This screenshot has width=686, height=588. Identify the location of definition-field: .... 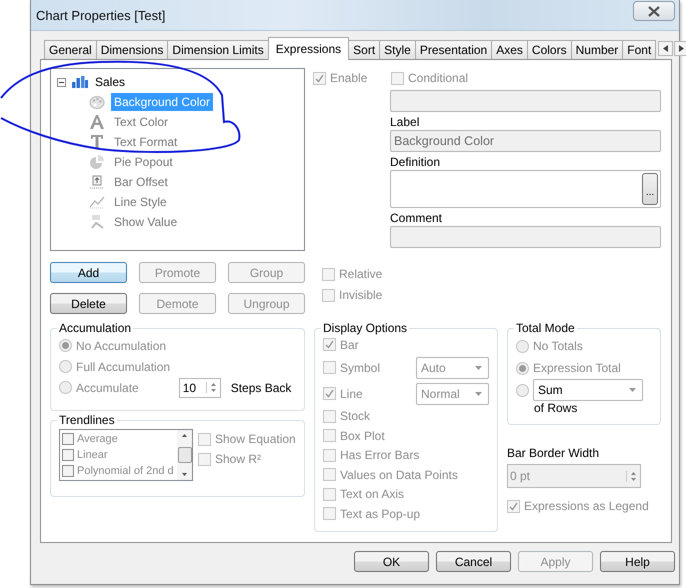
(525, 189).